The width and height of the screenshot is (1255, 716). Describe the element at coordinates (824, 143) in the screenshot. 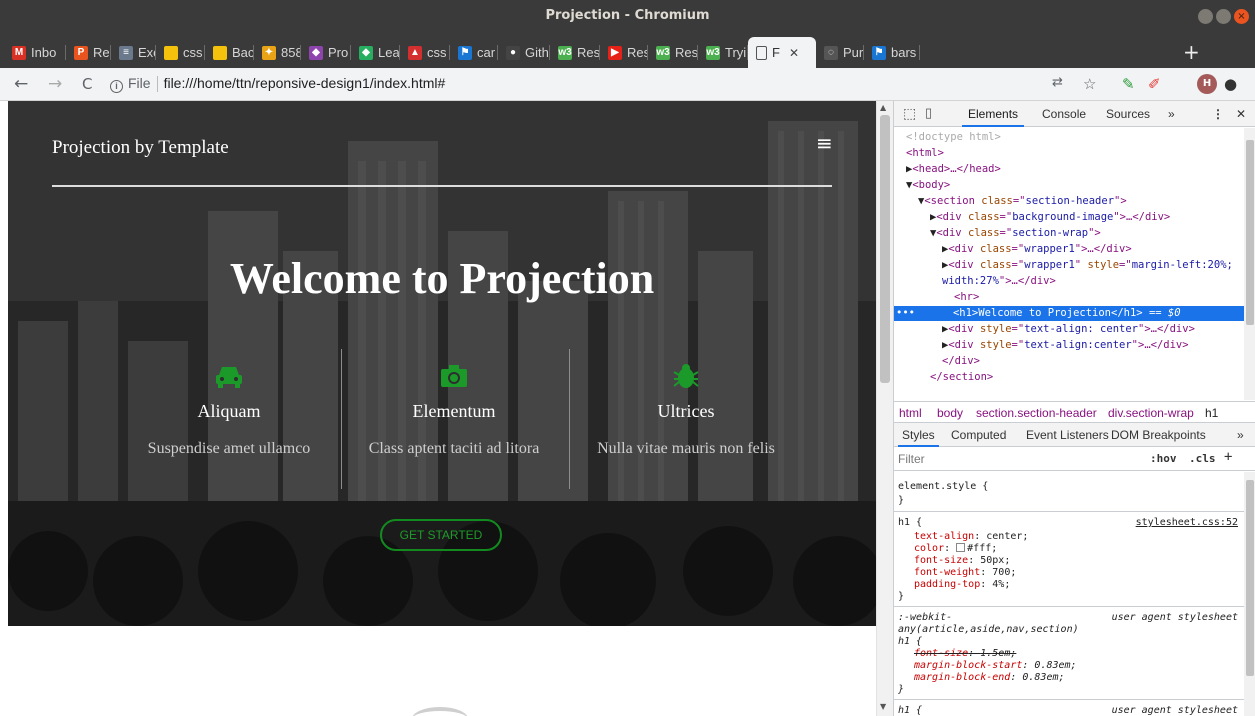

I see `hamburger-menu-icon: ≡` at that location.